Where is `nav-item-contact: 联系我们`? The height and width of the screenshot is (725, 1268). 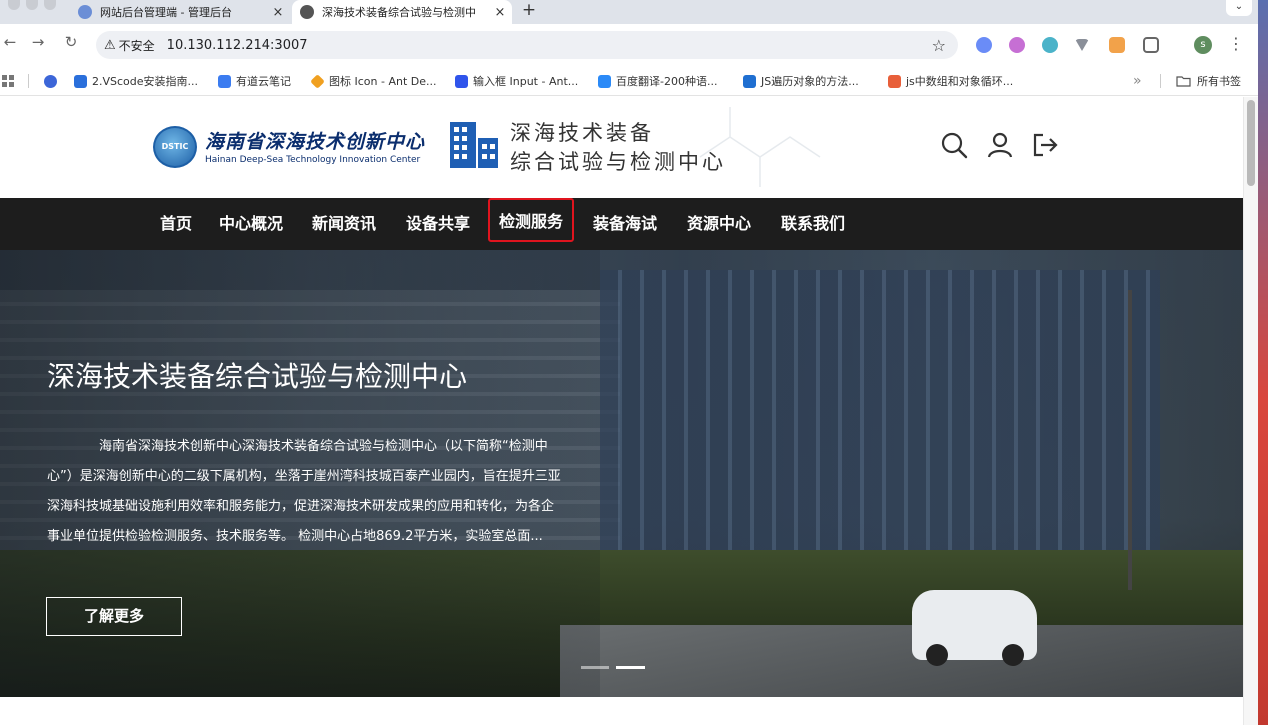 nav-item-contact: 联系我们 is located at coordinates (813, 224).